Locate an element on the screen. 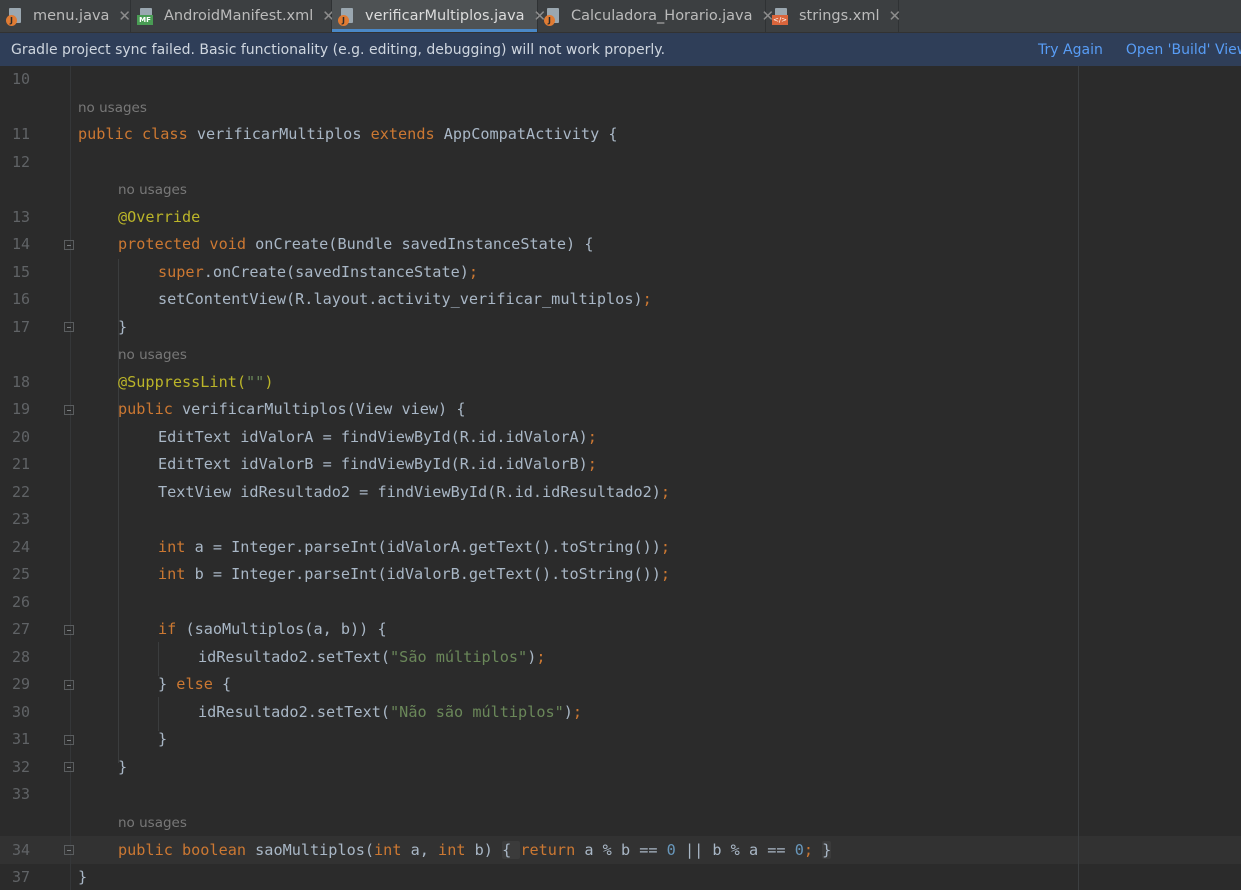 Image resolution: width=1241 pixels, height=890 pixels. open-build-view-link: Open 'Build' View is located at coordinates (1183, 50).